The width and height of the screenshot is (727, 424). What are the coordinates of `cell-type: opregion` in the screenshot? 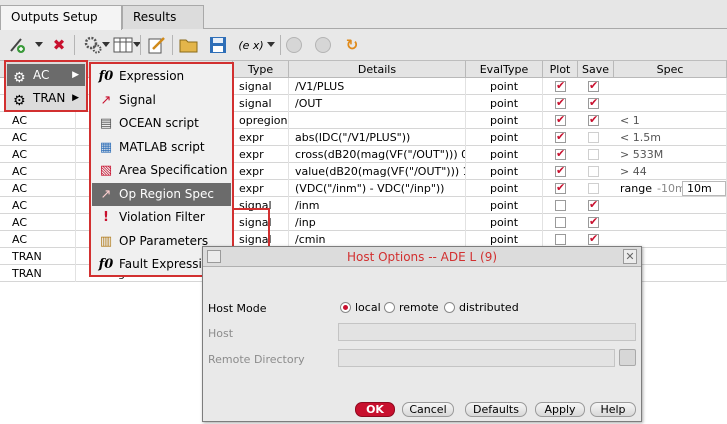 It's located at (261, 120).